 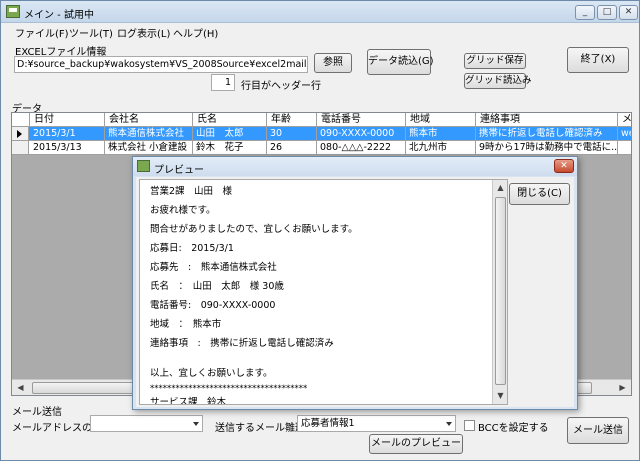 What do you see at coordinates (183, 210) in the screenshot?
I see `preview-line: お疲れ様です。` at bounding box center [183, 210].